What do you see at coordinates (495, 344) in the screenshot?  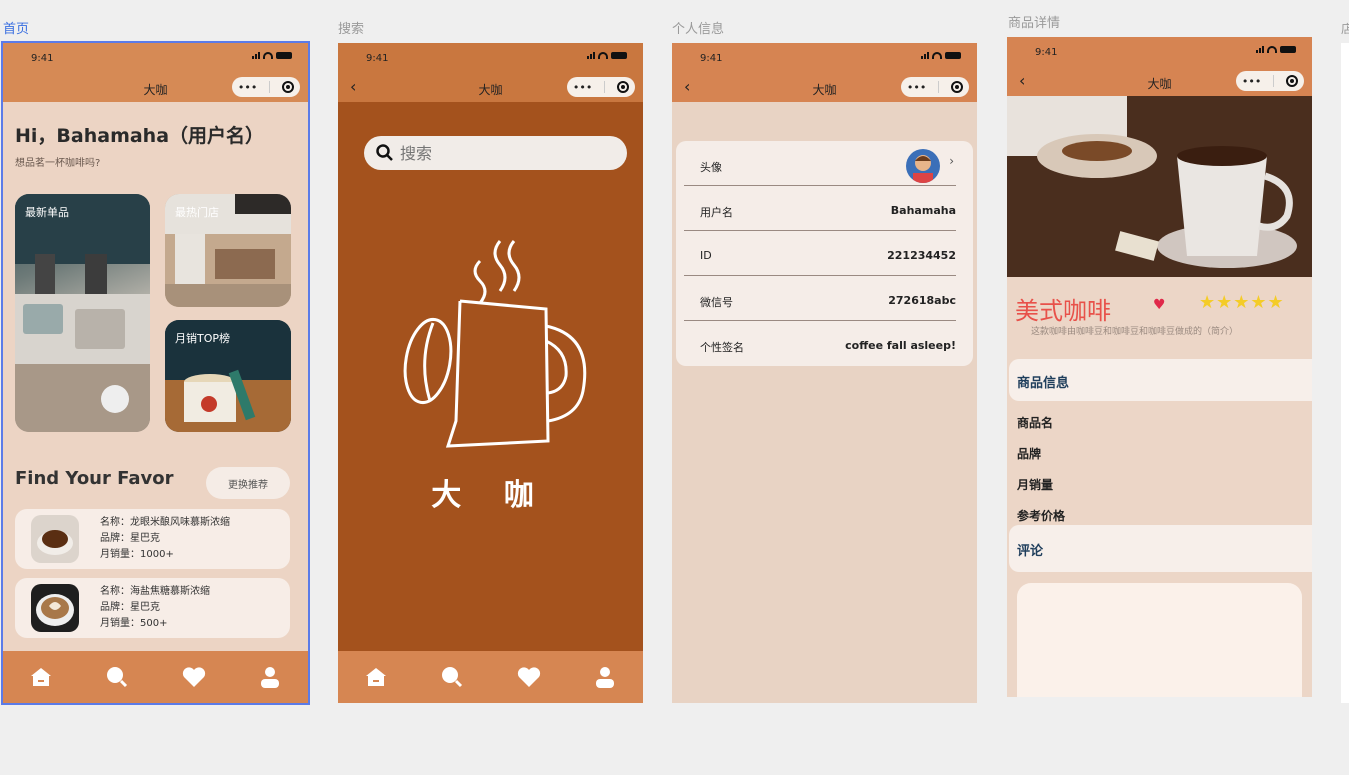 I see `coffee-logo-icon` at bounding box center [495, 344].